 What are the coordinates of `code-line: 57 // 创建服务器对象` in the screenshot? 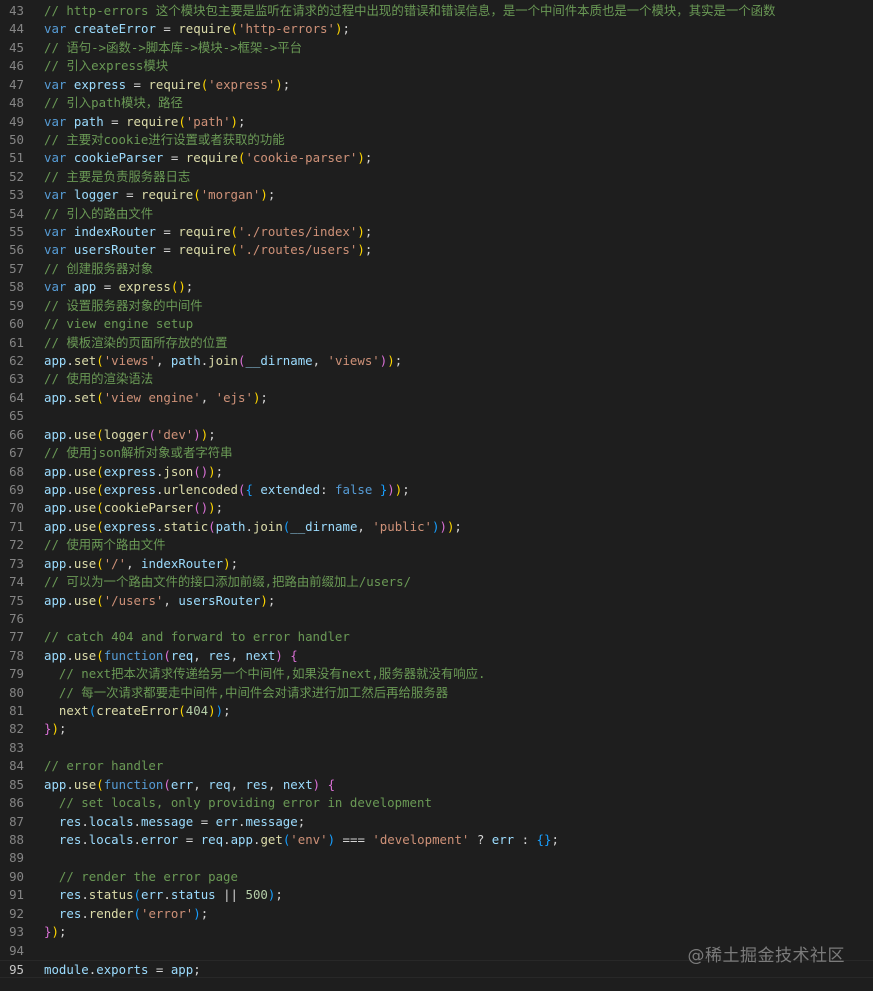 It's located at (436, 269).